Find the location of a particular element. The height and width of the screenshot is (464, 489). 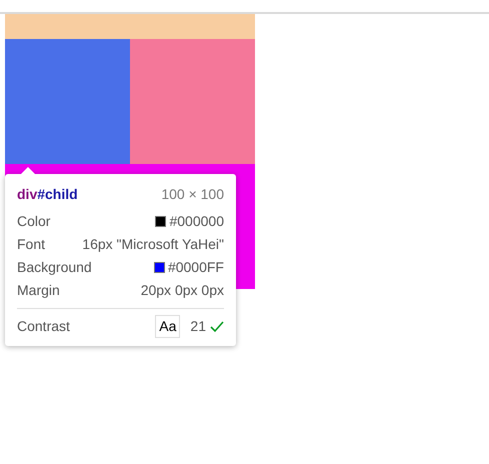

property-label: Color is located at coordinates (33, 221).